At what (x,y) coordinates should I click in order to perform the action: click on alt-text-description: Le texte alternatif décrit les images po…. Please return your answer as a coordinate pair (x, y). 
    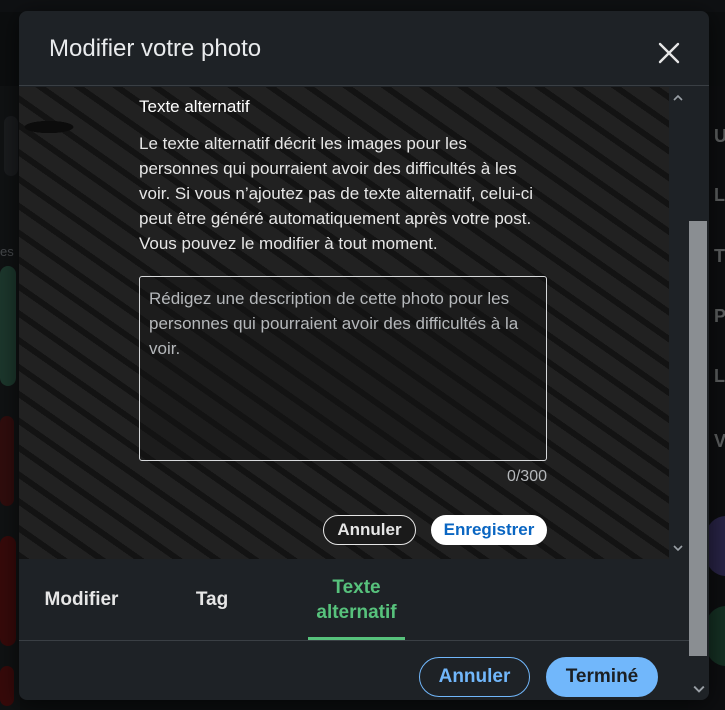
    Looking at the image, I should click on (336, 193).